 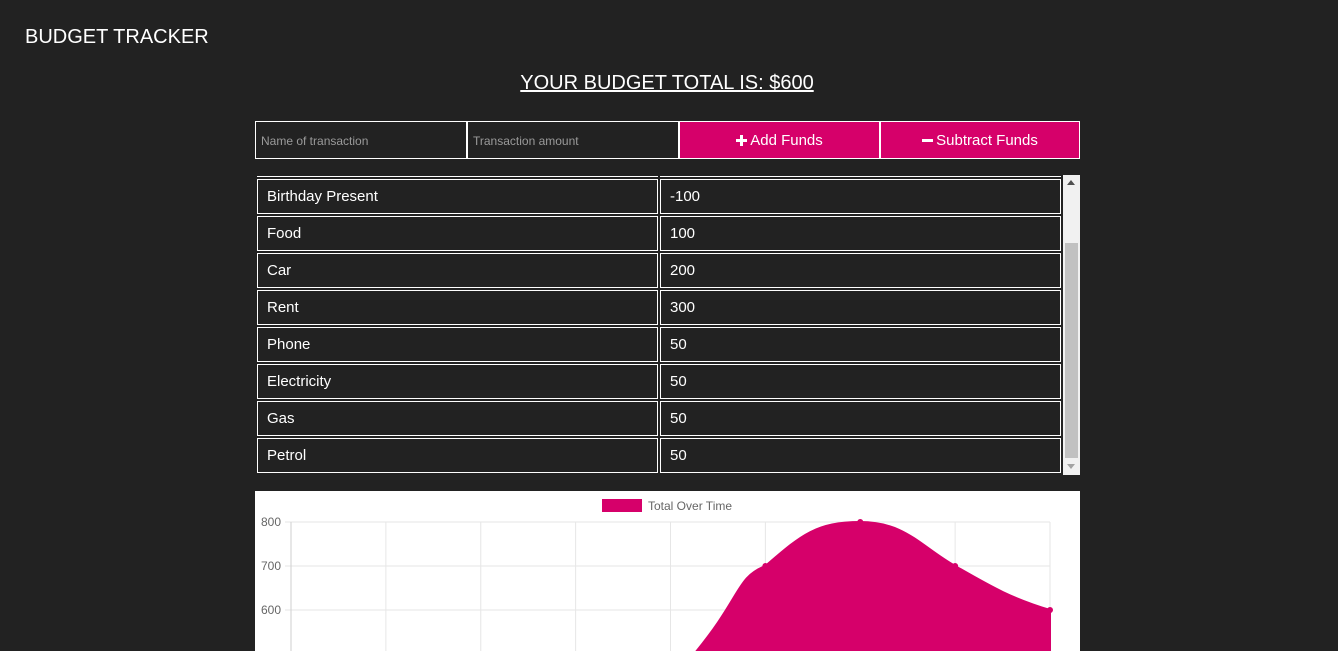 What do you see at coordinates (659, 456) in the screenshot?
I see `table-row: Petrol 50` at bounding box center [659, 456].